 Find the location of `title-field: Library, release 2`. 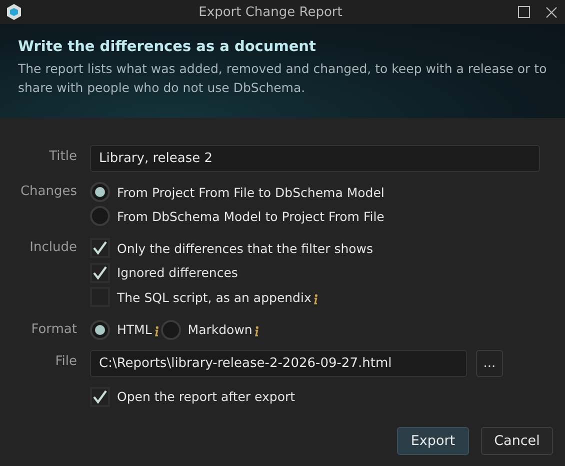

title-field: Library, release 2 is located at coordinates (315, 158).